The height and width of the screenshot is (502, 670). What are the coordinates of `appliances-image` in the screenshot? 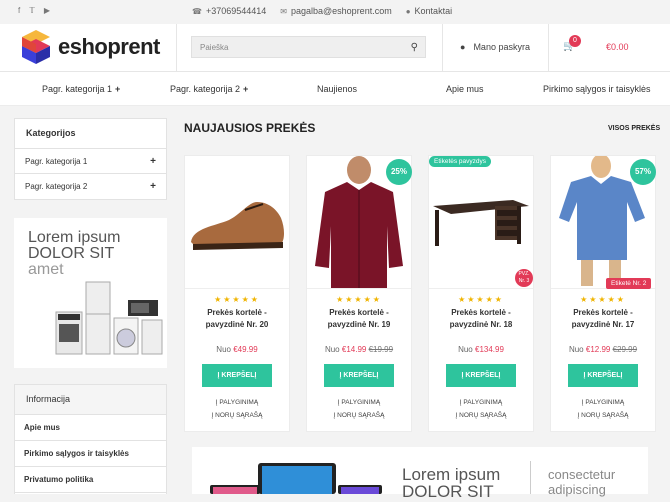 It's located at (109, 318).